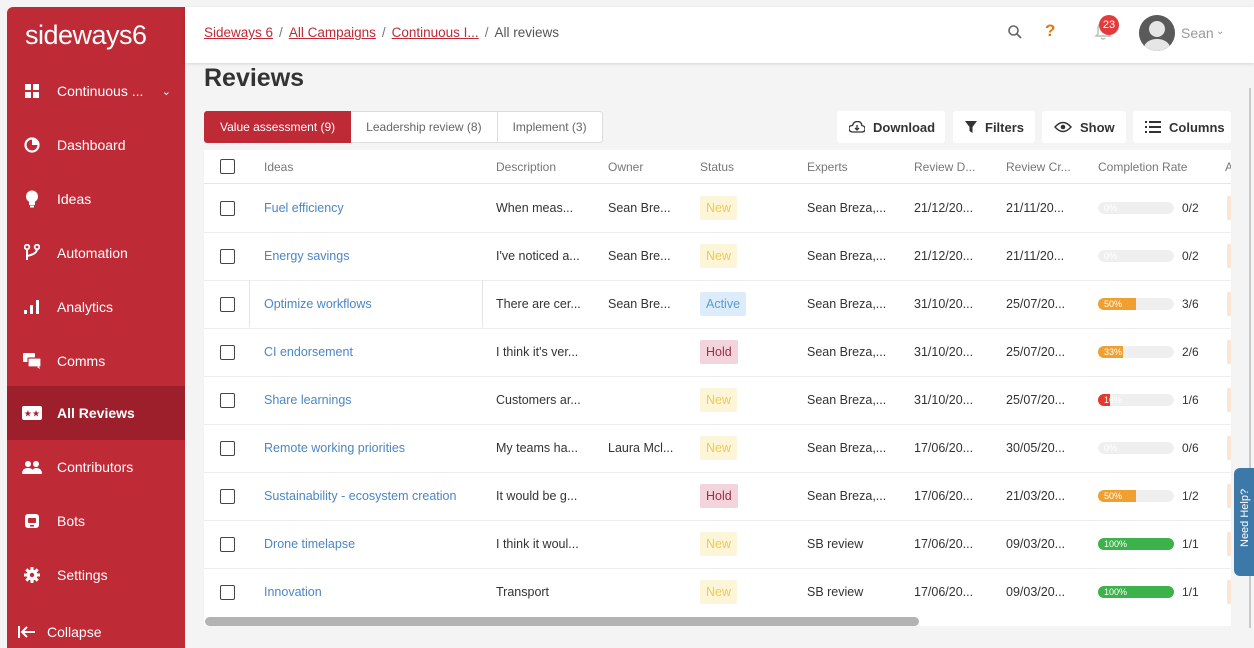  Describe the element at coordinates (562, 621) in the screenshot. I see `horizontal-scrollbar-thumb` at that location.